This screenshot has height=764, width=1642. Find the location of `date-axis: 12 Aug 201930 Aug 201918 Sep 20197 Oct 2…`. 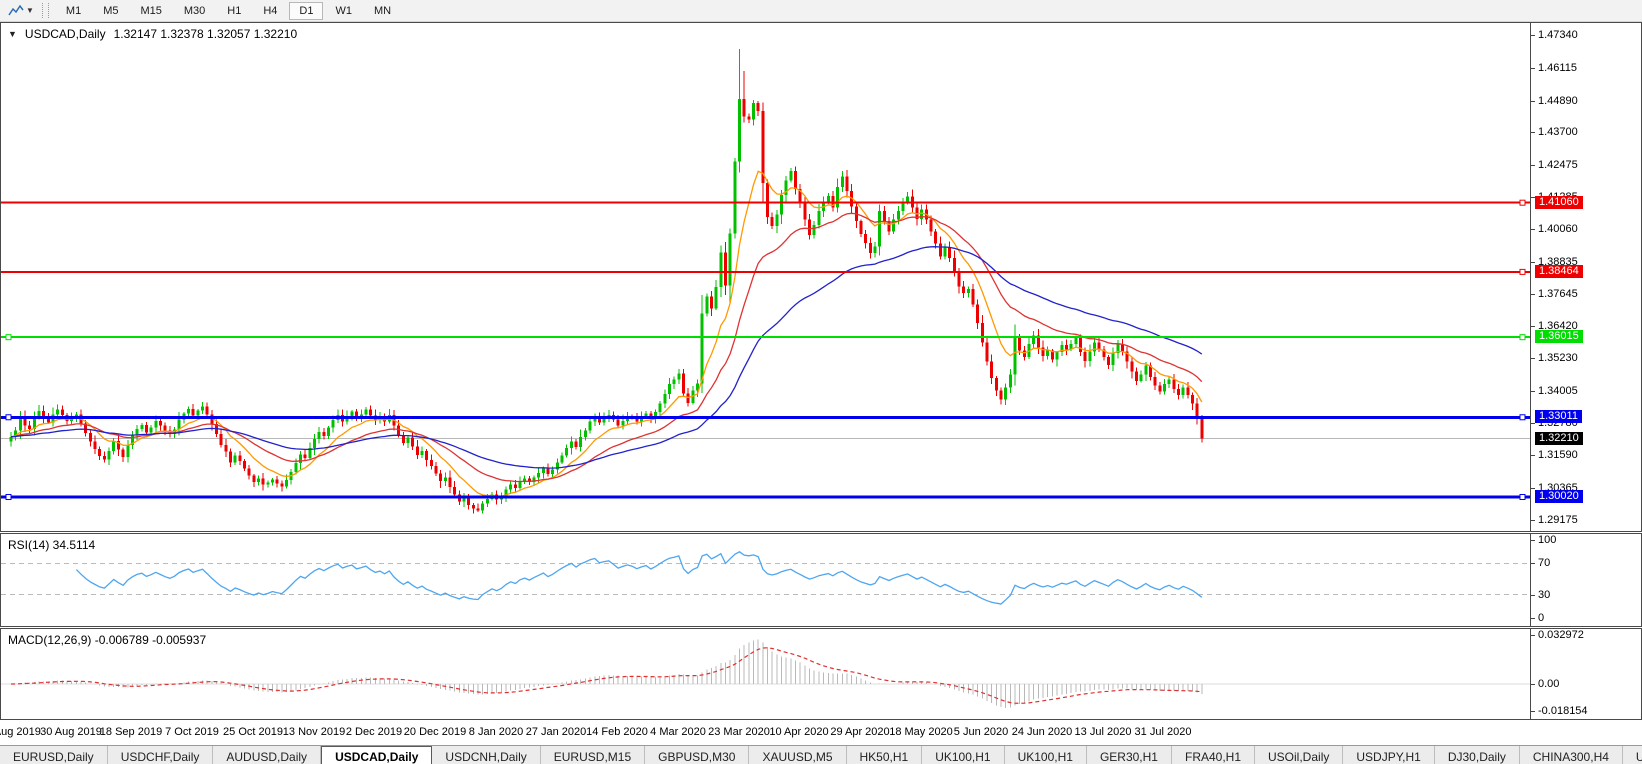

date-axis: 12 Aug 201930 Aug 201918 Sep 20197 Oct 2… is located at coordinates (821, 733).